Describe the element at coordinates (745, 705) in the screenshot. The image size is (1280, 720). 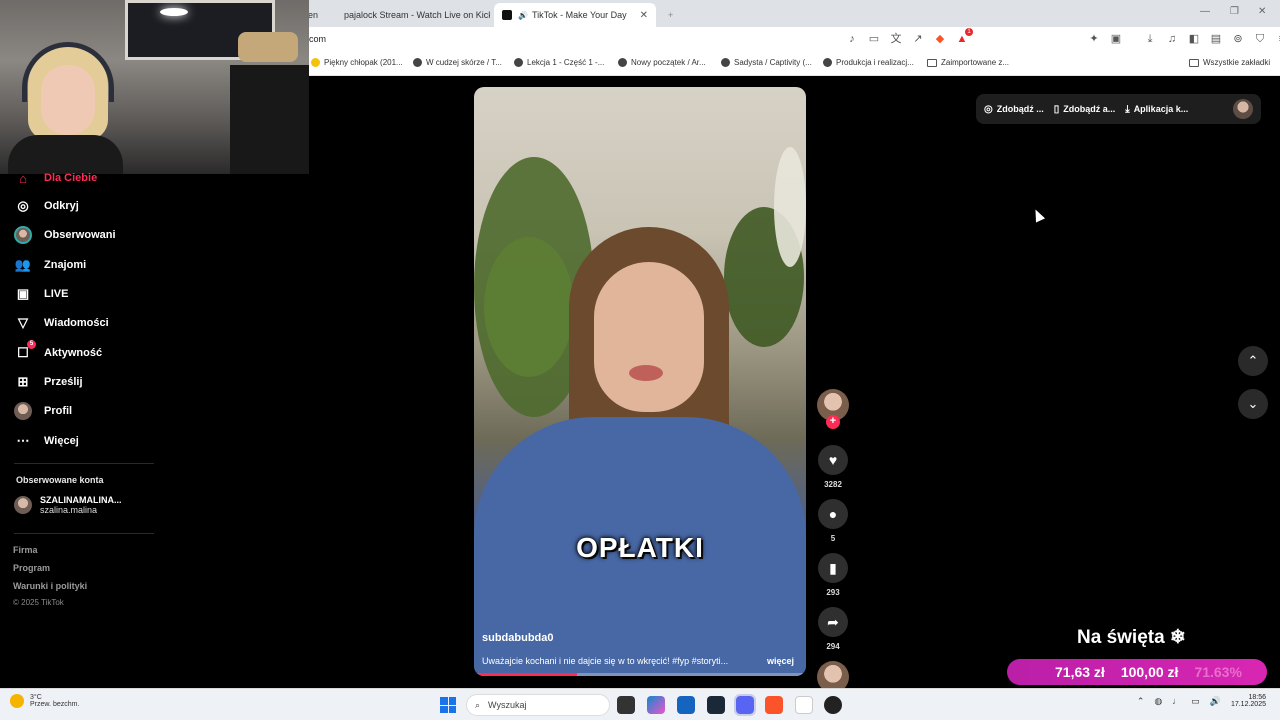
I see `discord-icon` at that location.